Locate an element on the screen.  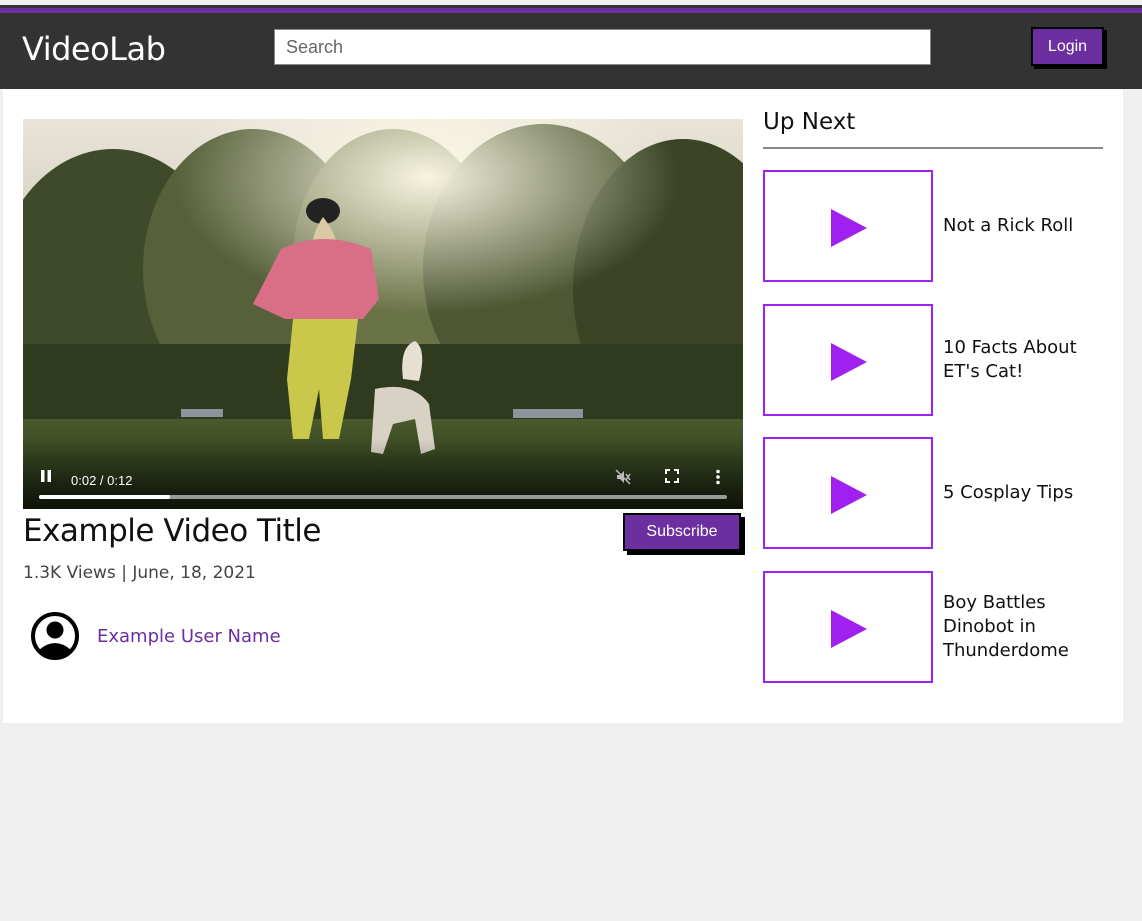
header-accent-stripe is located at coordinates (571, 10).